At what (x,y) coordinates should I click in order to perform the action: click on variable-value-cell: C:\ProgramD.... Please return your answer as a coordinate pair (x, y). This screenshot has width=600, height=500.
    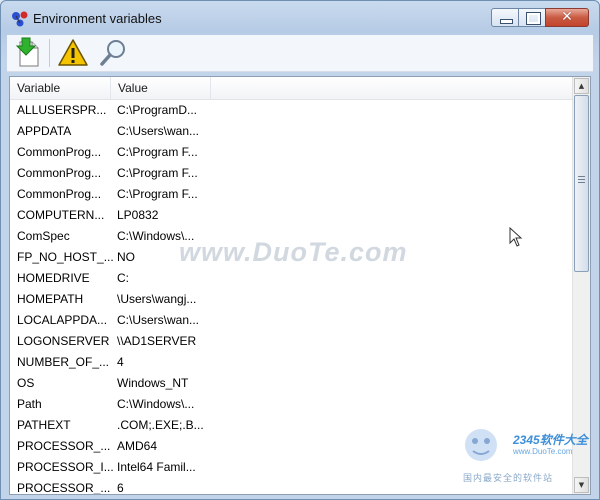
    Looking at the image, I should click on (157, 110).